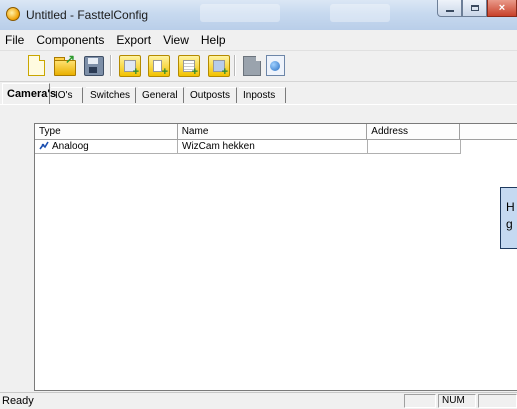 This screenshot has height=409, width=517. I want to click on menu-components: Components, so click(70, 40).